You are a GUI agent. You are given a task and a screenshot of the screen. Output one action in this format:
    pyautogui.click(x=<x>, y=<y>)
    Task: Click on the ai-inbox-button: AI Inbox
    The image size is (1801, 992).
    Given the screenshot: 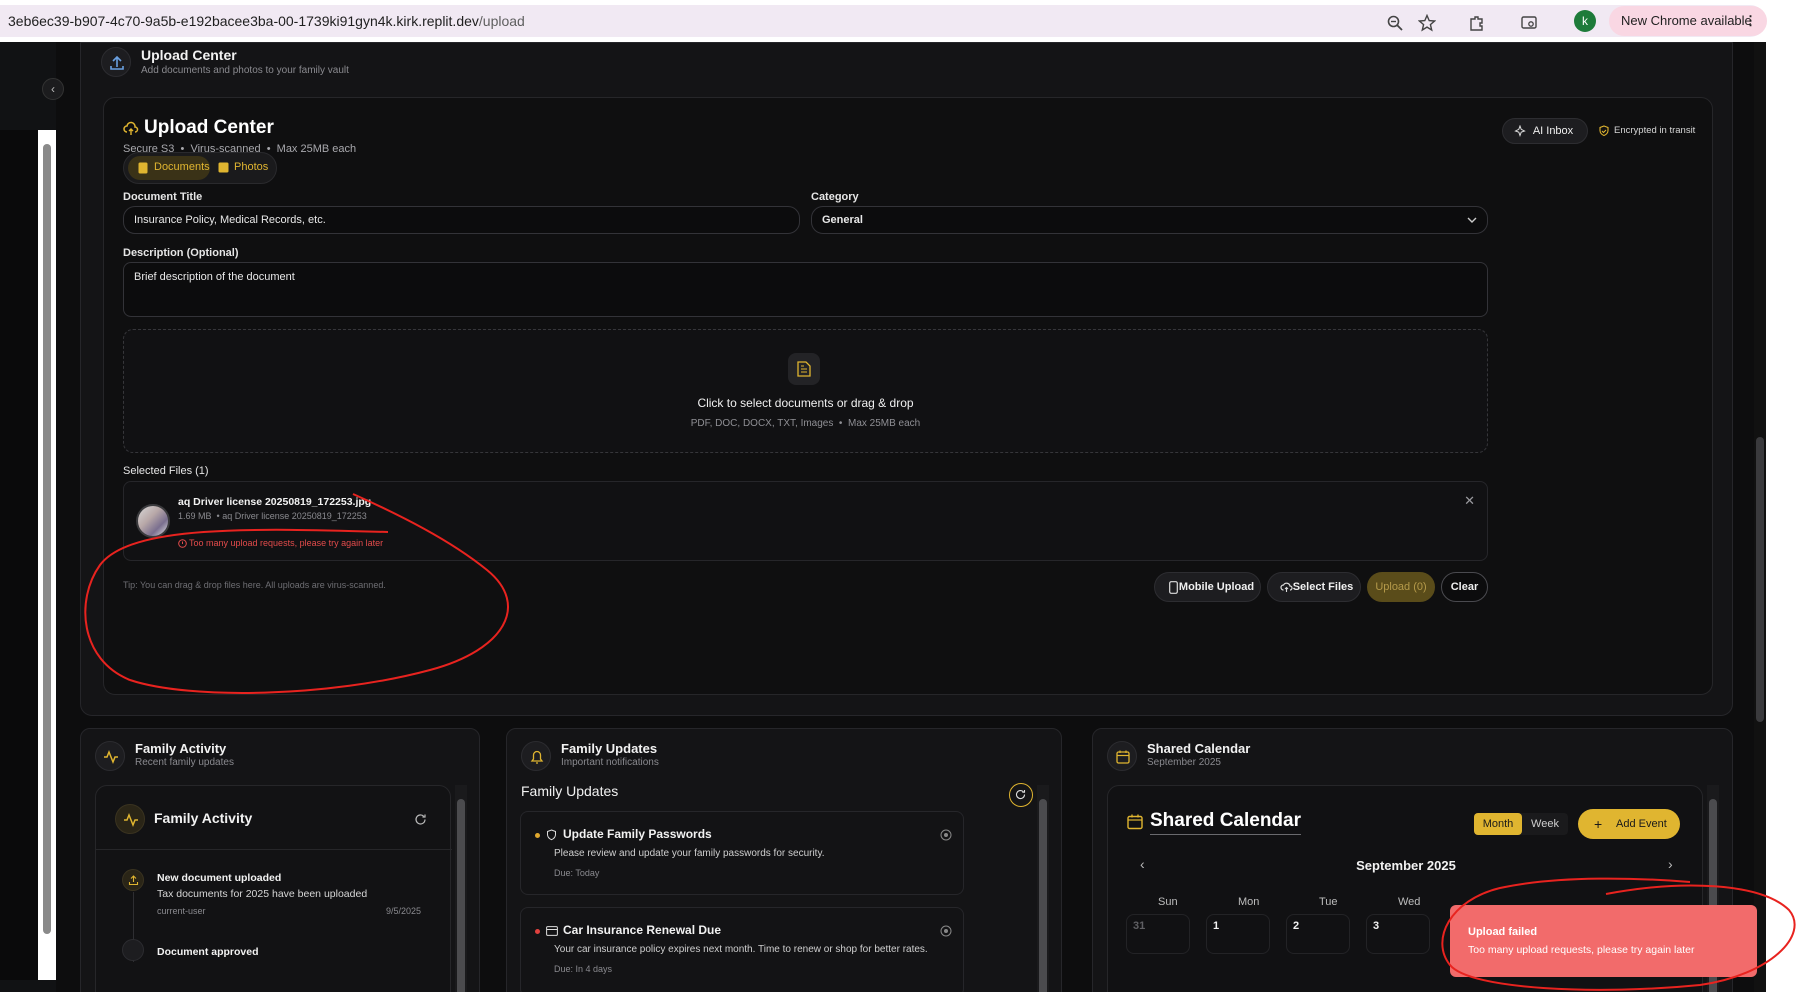 What is the action you would take?
    pyautogui.click(x=1545, y=131)
    